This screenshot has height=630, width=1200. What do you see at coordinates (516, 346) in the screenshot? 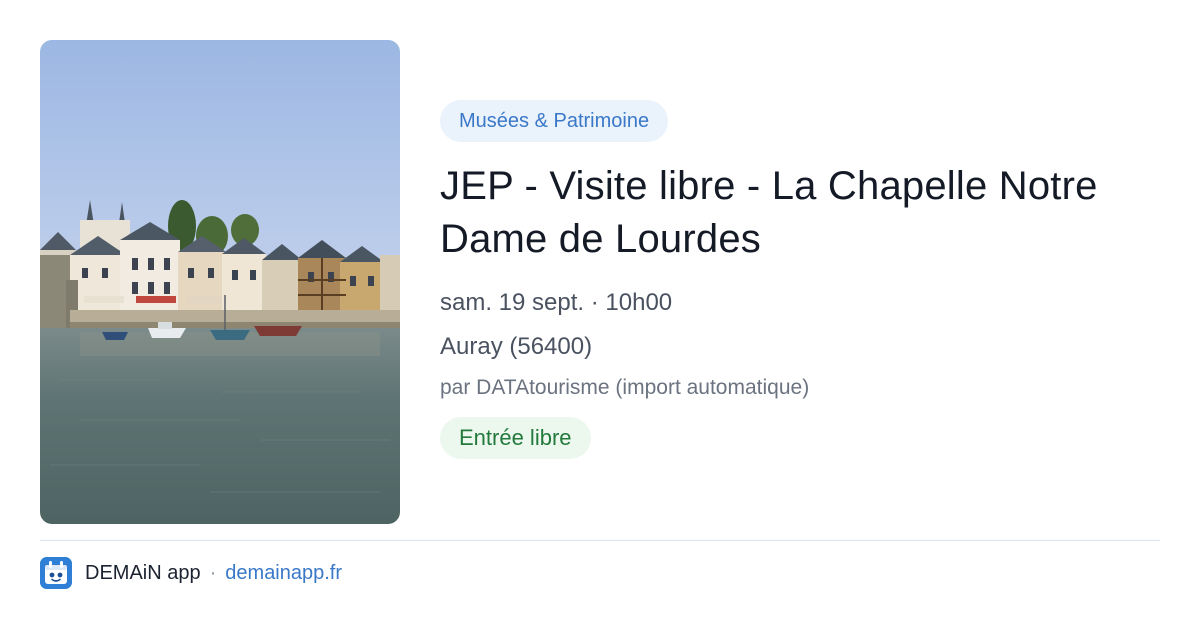
I see `event-location: Auray (56400)` at bounding box center [516, 346].